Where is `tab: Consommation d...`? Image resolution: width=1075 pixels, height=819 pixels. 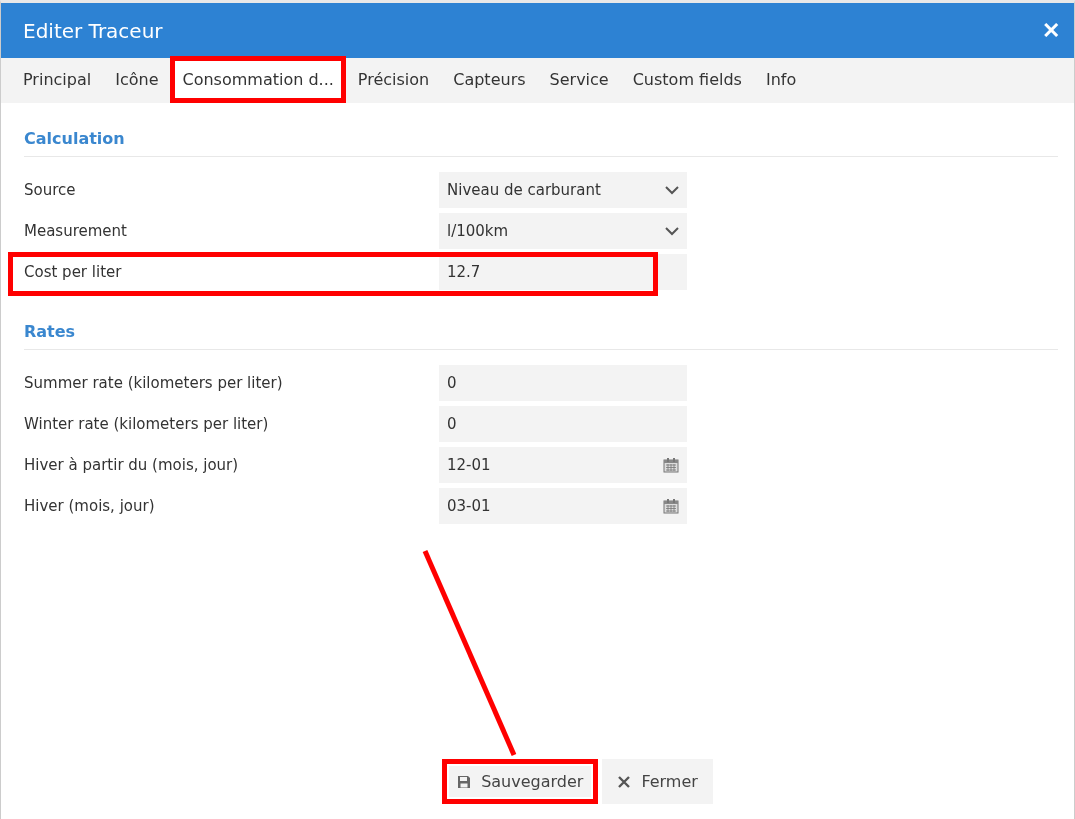 tab: Consommation d... is located at coordinates (258, 79).